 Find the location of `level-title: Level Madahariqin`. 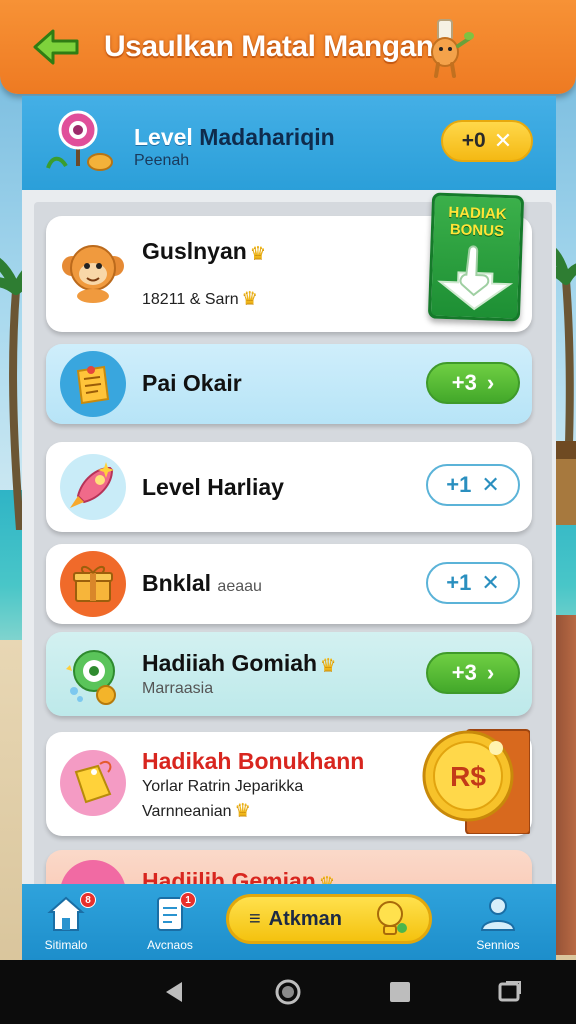

level-title: Level Madahariqin is located at coordinates (234, 137).